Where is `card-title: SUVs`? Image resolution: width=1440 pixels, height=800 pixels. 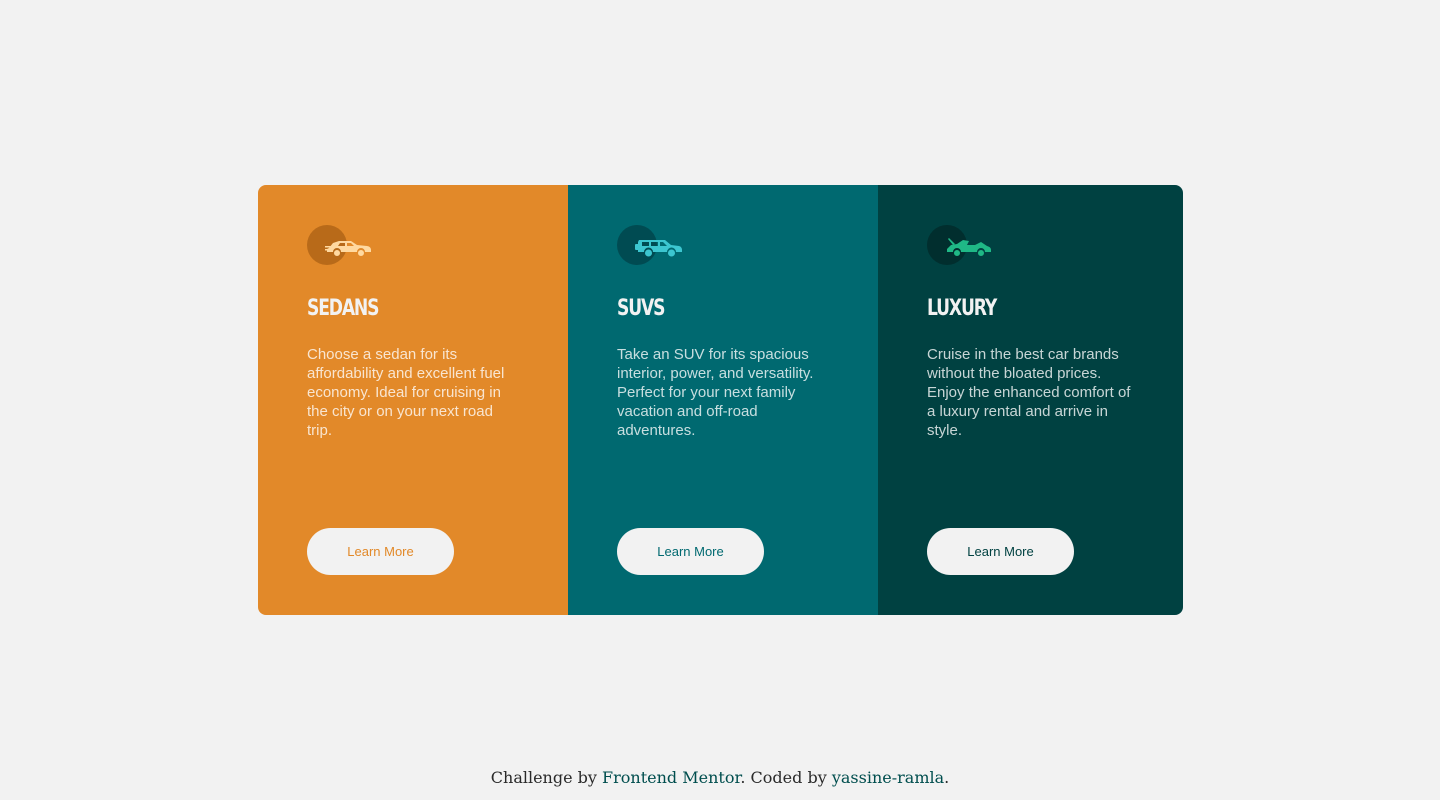
card-title: SUVs is located at coordinates (641, 308).